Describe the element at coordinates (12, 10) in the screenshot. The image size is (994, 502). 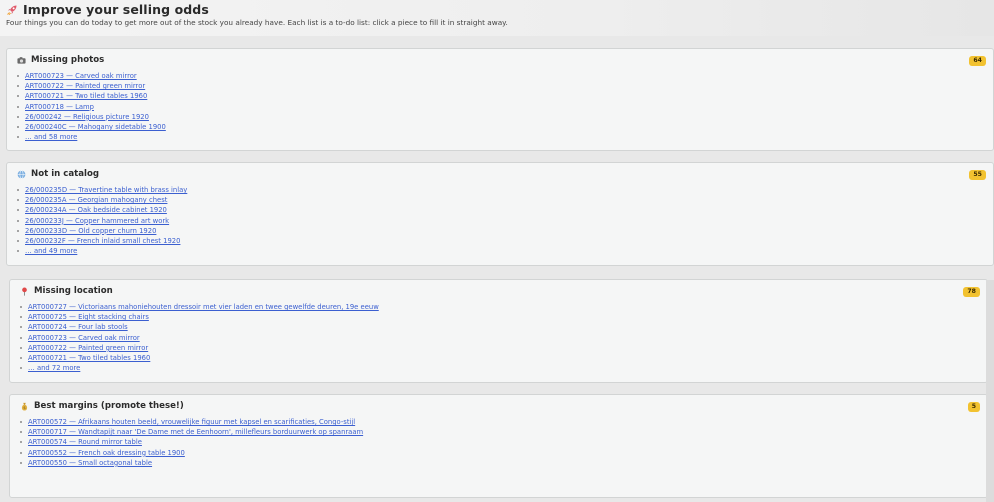
I see `rocket-icon` at that location.